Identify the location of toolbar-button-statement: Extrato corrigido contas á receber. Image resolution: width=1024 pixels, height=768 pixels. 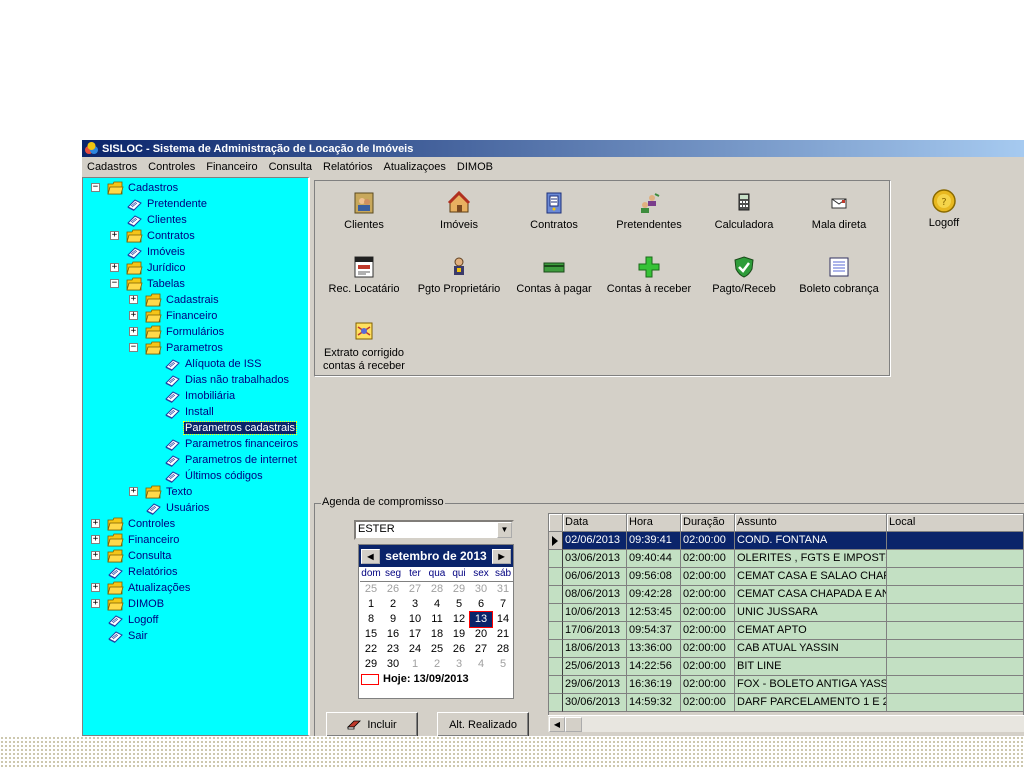
(364, 346).